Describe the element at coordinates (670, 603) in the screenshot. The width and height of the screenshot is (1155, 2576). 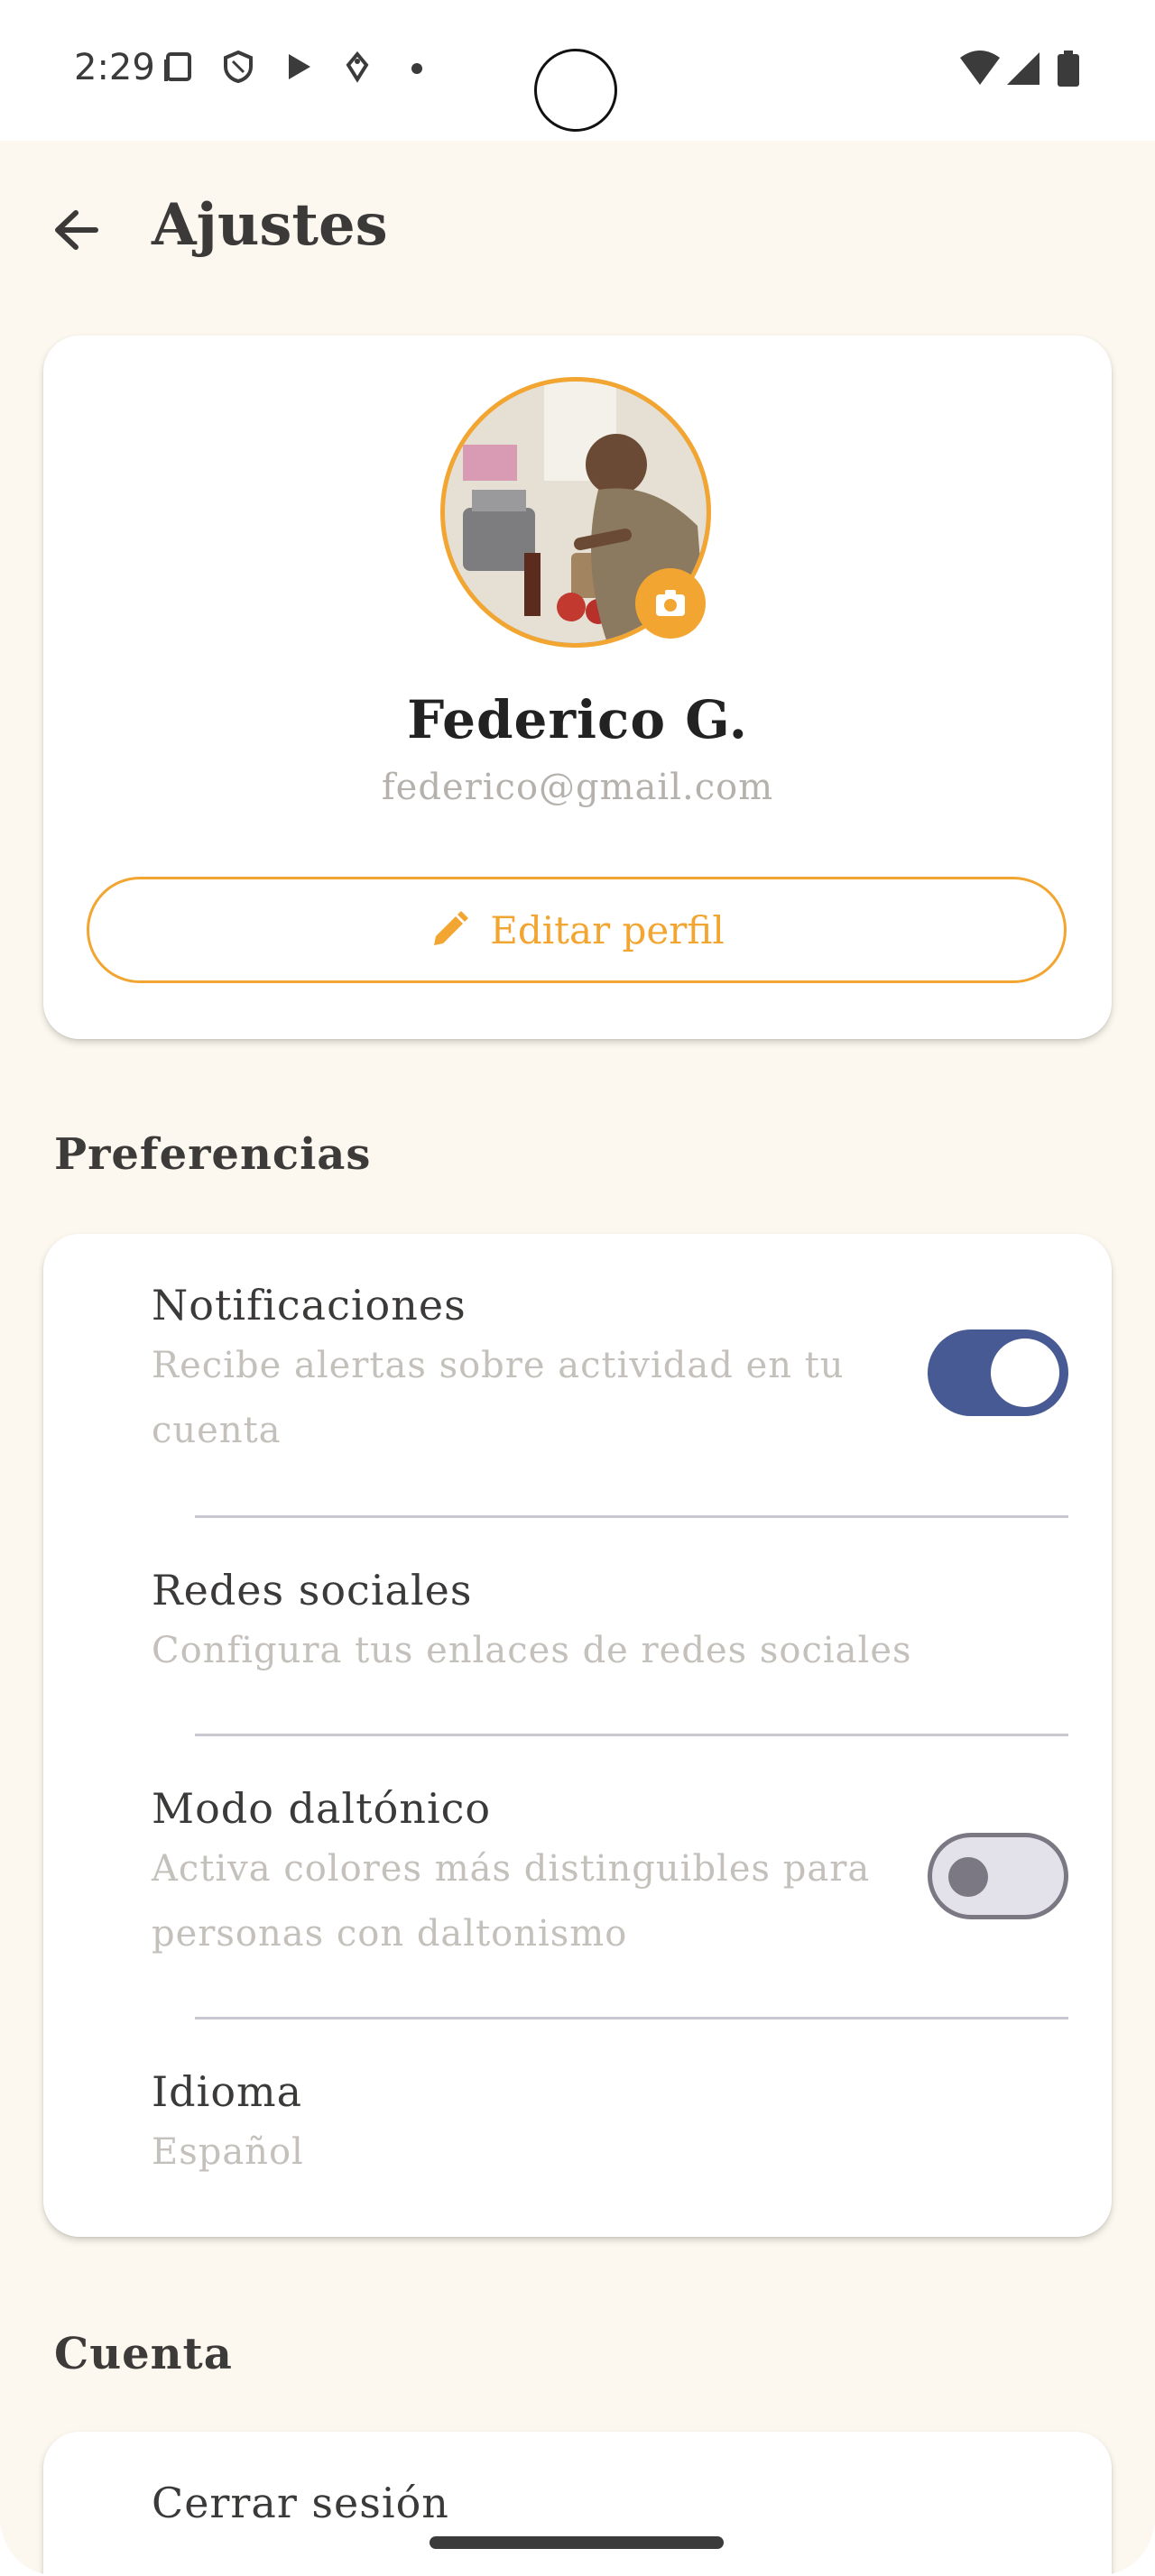
I see `camera-edit-icon` at that location.